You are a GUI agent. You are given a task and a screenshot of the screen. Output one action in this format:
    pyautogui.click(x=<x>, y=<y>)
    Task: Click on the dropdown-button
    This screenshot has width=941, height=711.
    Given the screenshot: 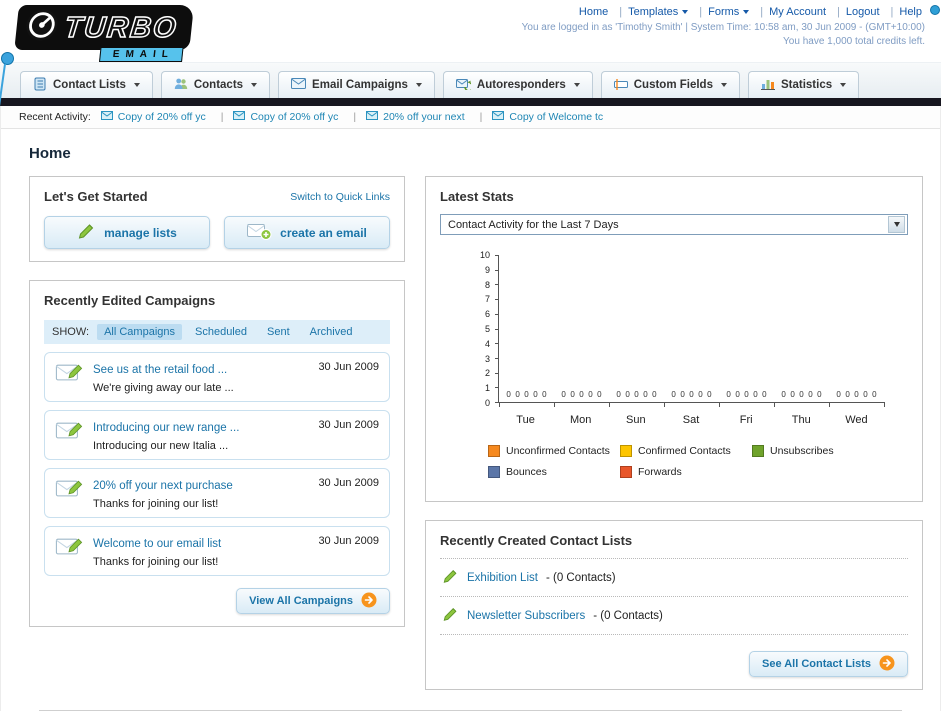 What is the action you would take?
    pyautogui.click(x=896, y=224)
    